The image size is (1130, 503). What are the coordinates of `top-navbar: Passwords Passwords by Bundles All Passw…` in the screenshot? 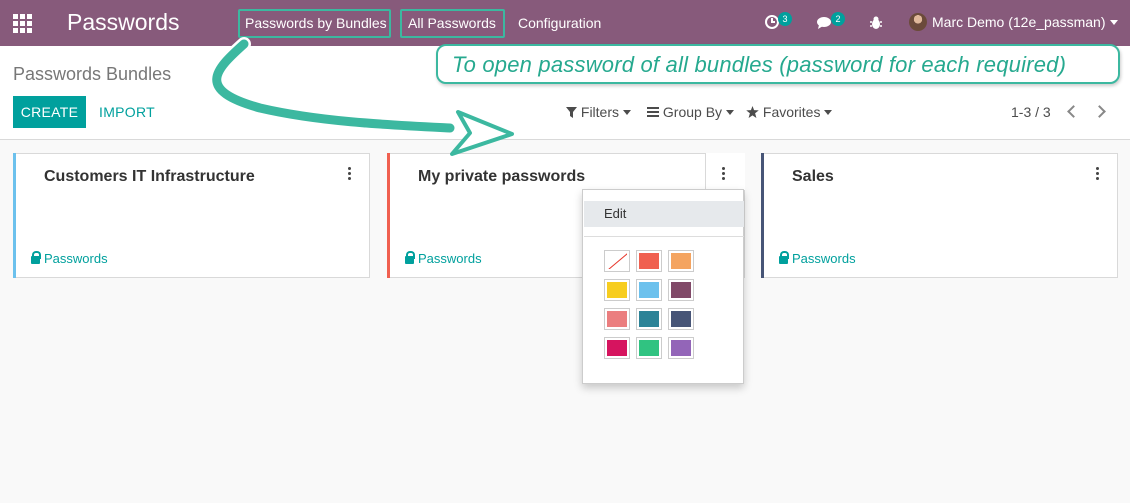 It's located at (565, 23).